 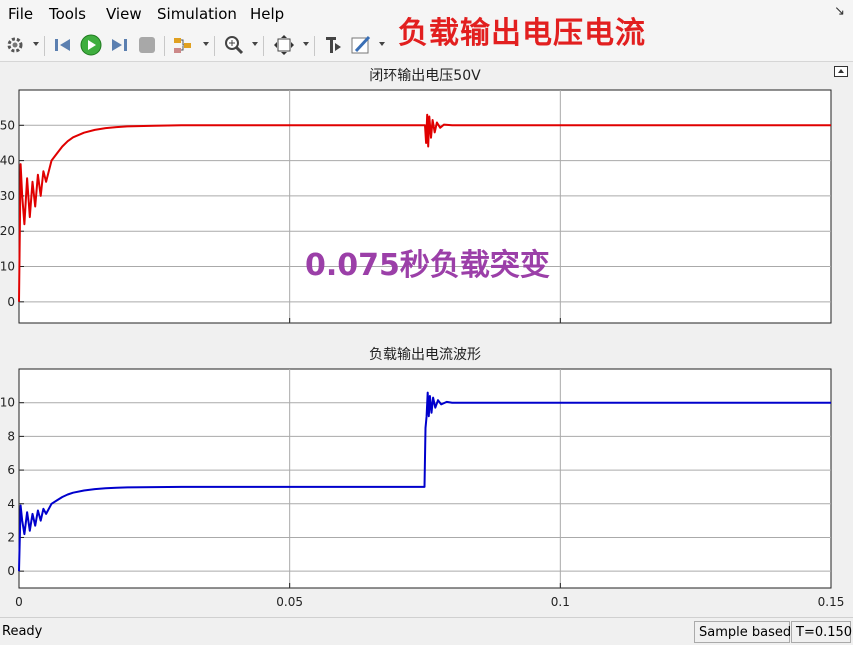 I want to click on x-tick-label: 0, so click(x=19, y=602).